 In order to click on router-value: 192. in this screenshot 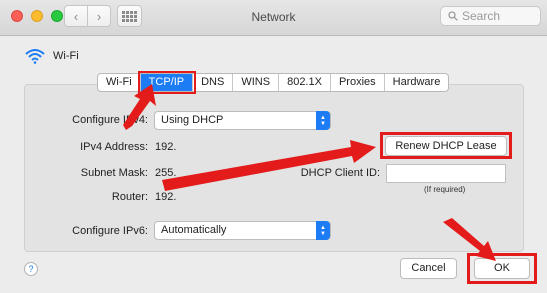, I will do `click(166, 197)`.